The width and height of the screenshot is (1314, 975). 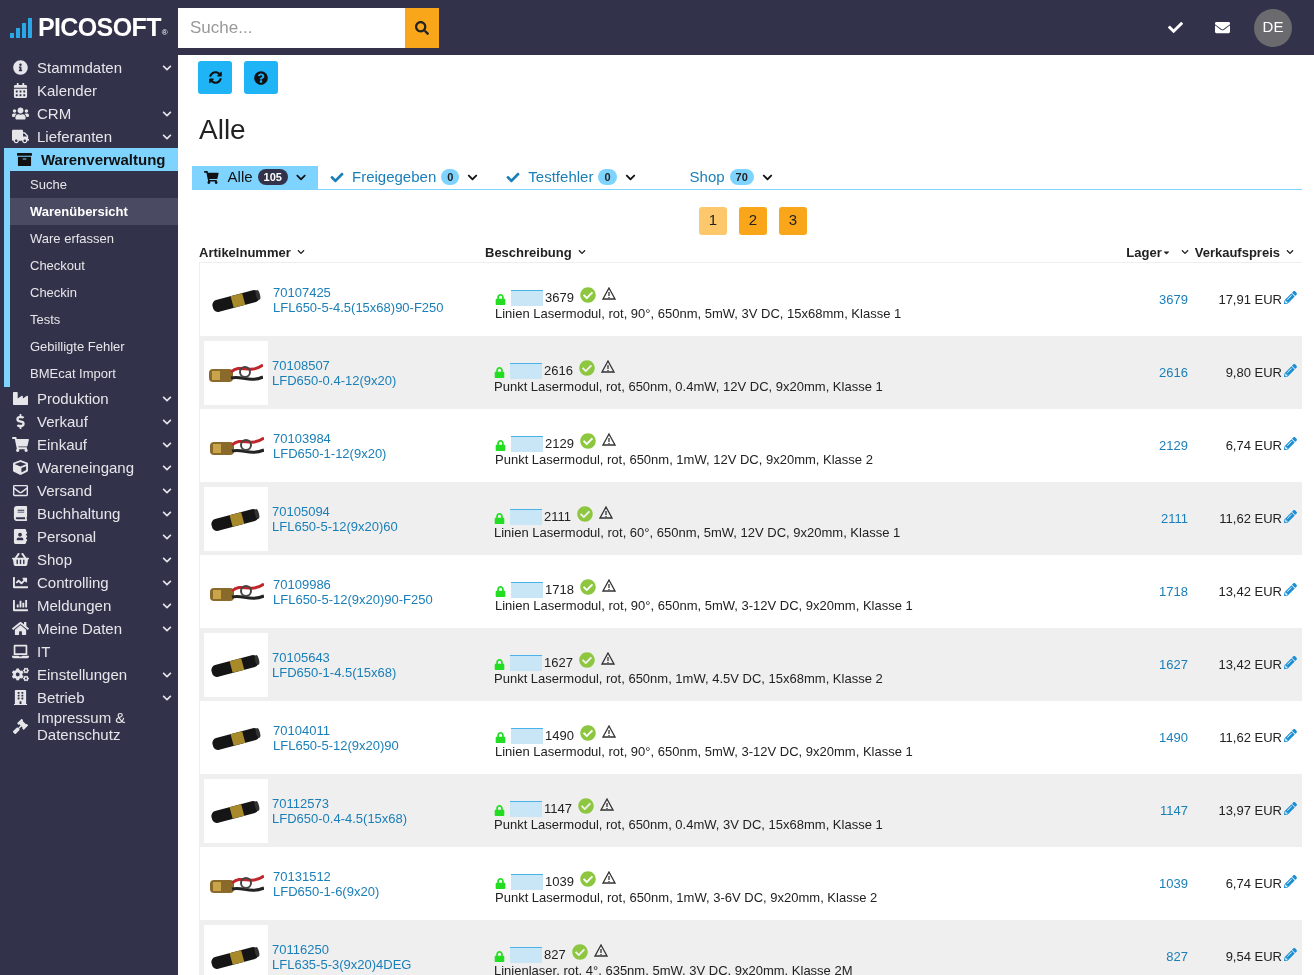 What do you see at coordinates (94, 319) in the screenshot?
I see `sidebar-subitem: Tests` at bounding box center [94, 319].